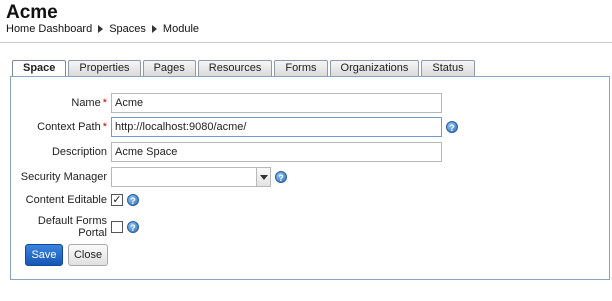 This screenshot has width=612, height=301. What do you see at coordinates (169, 68) in the screenshot?
I see `tab-pages: Pages` at bounding box center [169, 68].